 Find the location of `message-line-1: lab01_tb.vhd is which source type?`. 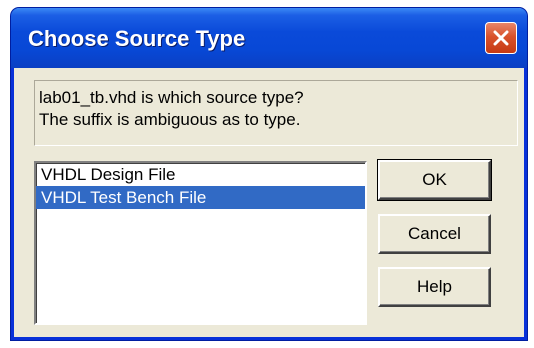

message-line-1: lab01_tb.vhd is which source type? is located at coordinates (171, 97).